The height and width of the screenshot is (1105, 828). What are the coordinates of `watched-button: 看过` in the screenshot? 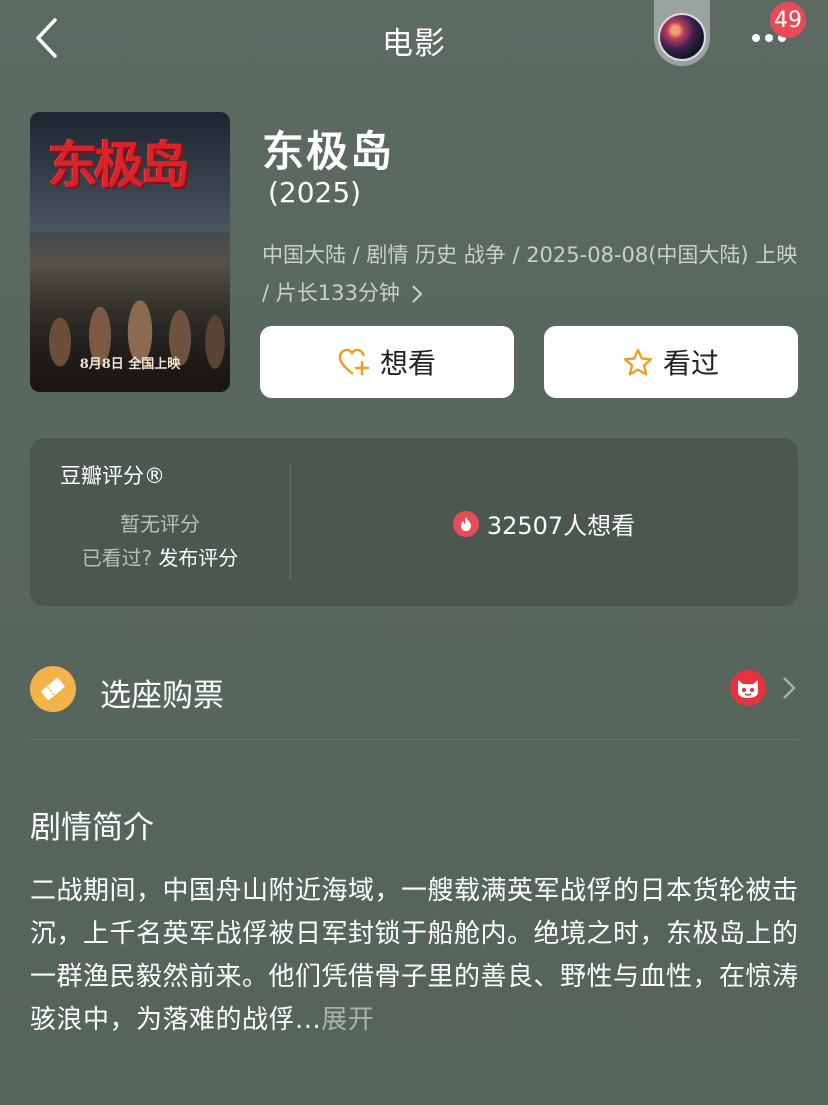 It's located at (671, 362).